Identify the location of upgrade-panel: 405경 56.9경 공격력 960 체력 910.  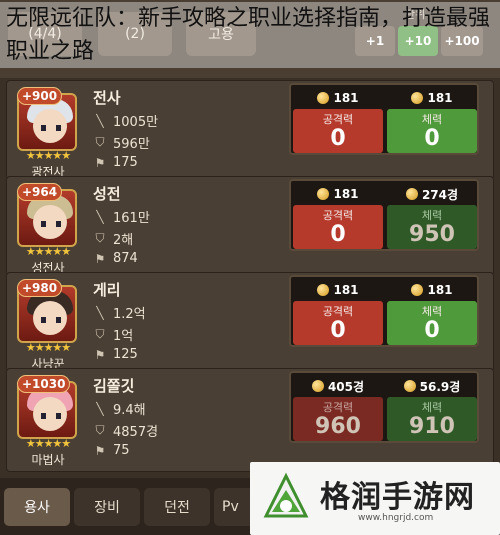
(384, 407).